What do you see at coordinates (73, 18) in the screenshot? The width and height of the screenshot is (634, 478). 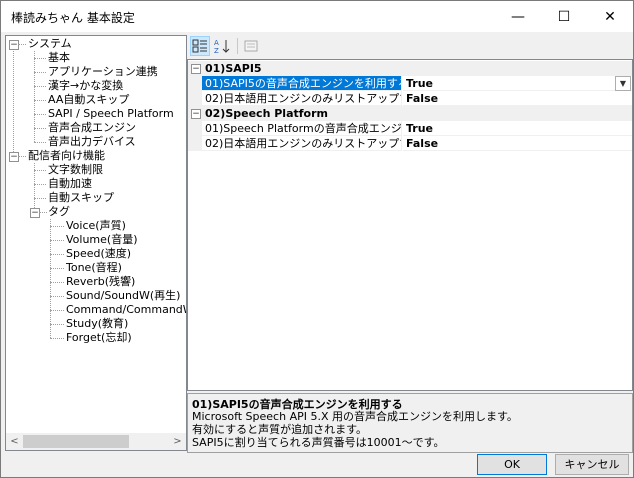 I see `window-title: 棒読みちゃん 基本設定` at bounding box center [73, 18].